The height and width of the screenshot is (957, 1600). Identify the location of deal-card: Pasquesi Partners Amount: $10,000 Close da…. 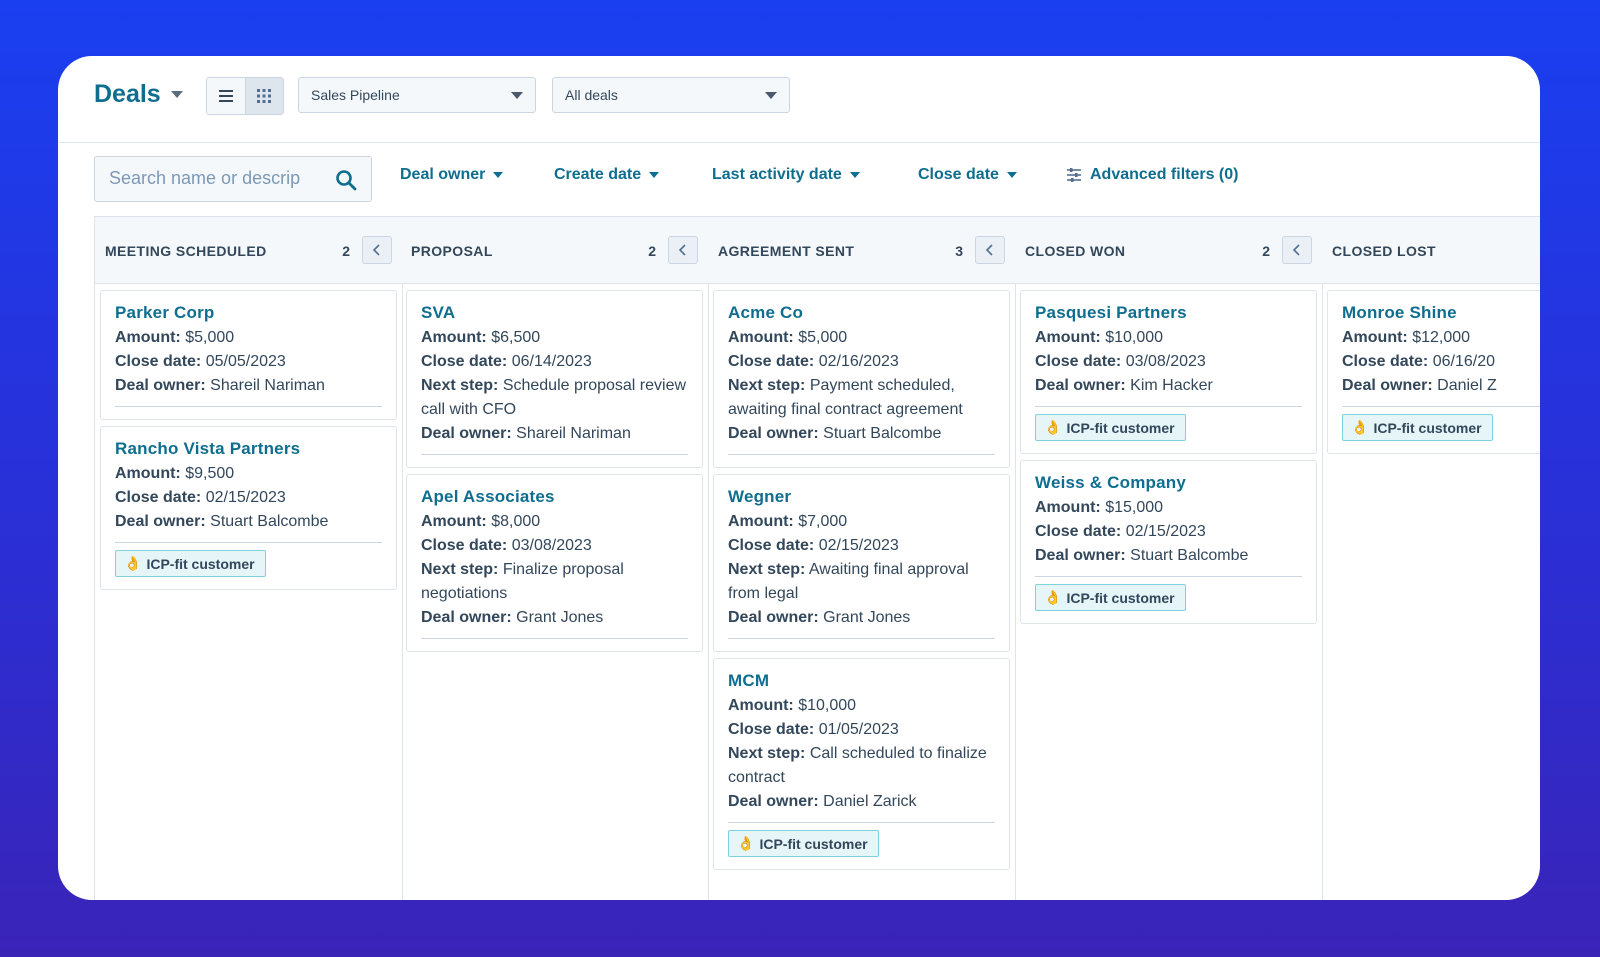
(1168, 372).